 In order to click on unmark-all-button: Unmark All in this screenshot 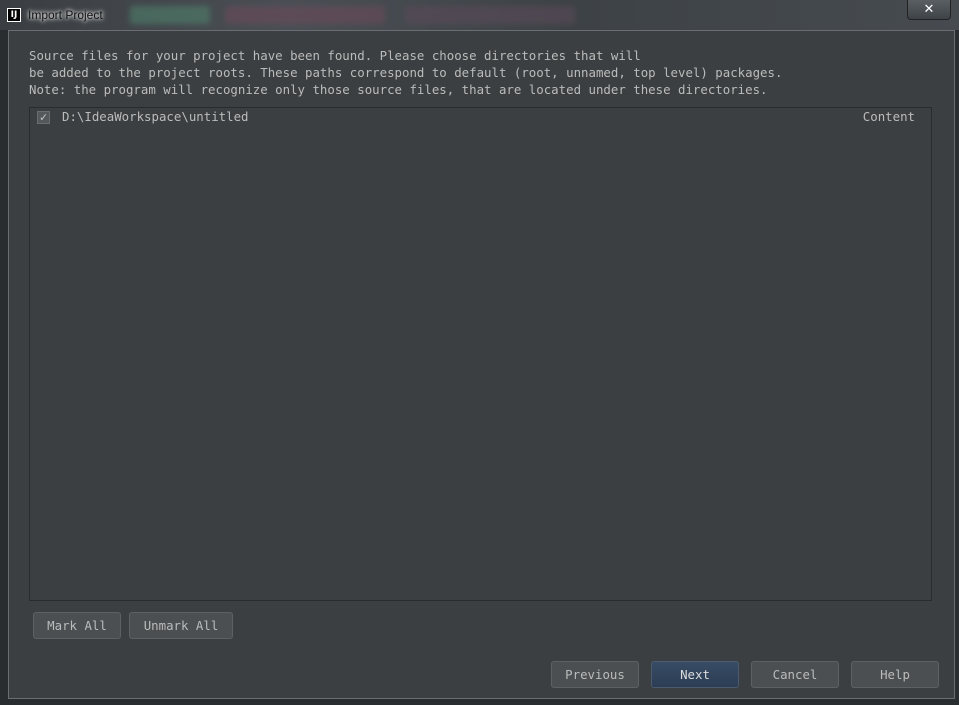, I will do `click(181, 625)`.